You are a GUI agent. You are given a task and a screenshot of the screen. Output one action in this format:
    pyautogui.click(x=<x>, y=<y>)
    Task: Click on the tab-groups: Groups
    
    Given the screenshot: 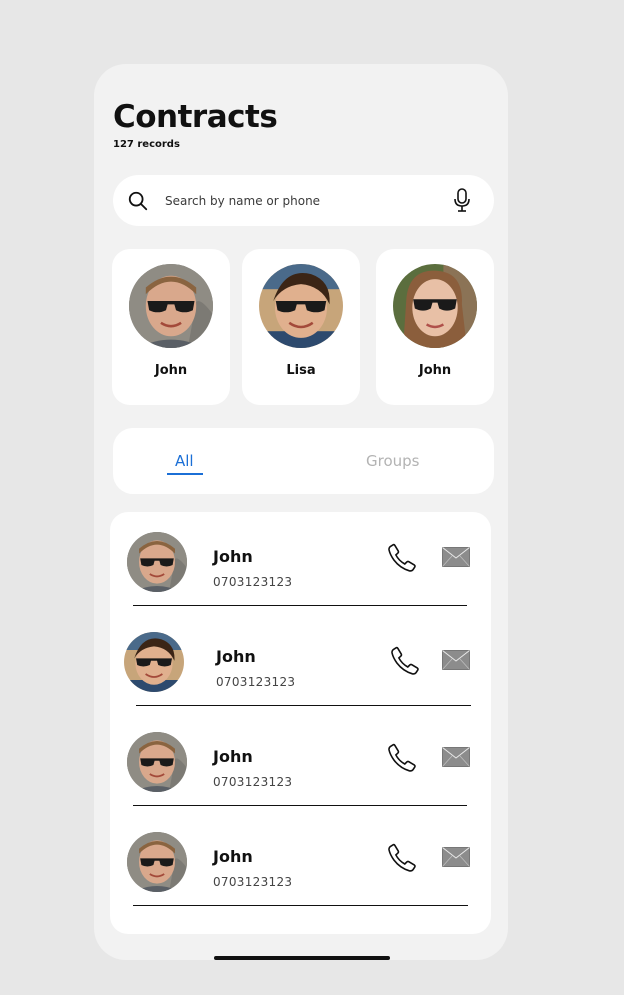 What is the action you would take?
    pyautogui.click(x=392, y=461)
    